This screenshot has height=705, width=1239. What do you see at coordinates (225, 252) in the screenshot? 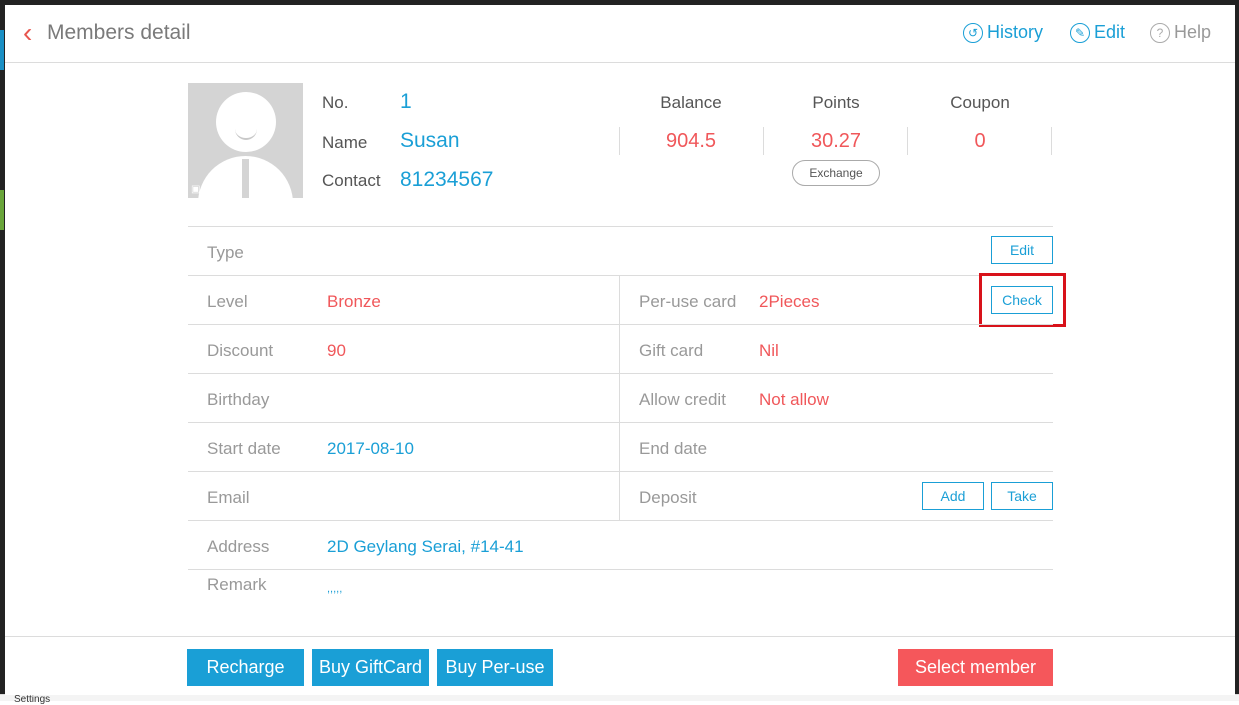
I see `type-label: Type` at bounding box center [225, 252].